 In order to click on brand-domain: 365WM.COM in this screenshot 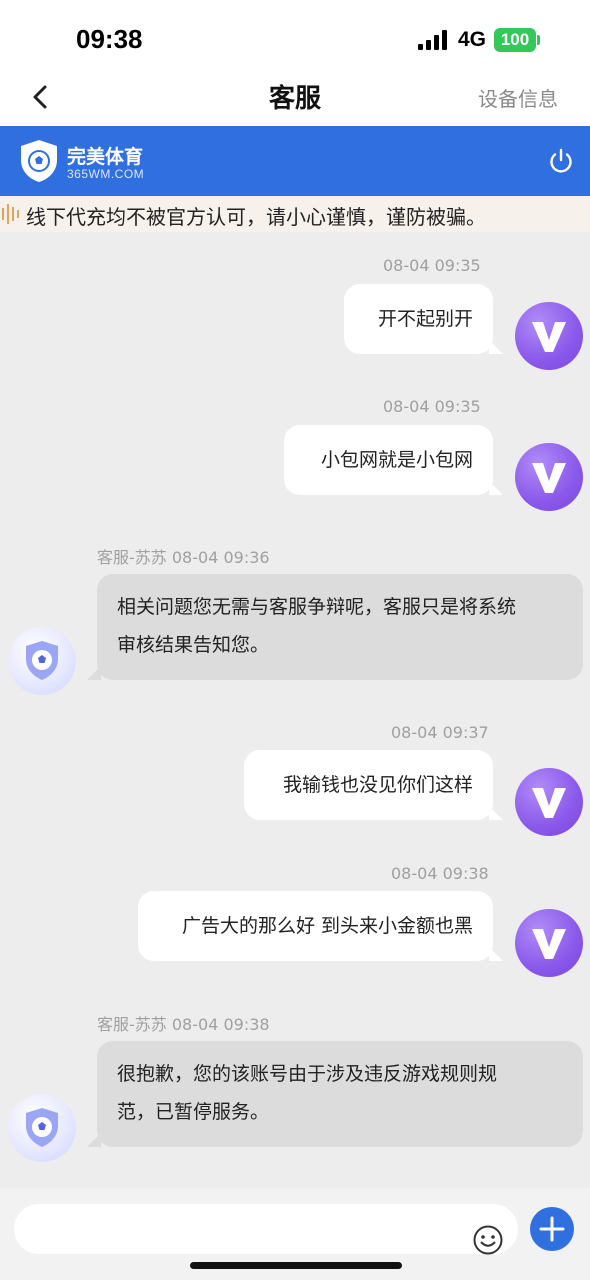, I will do `click(106, 174)`.